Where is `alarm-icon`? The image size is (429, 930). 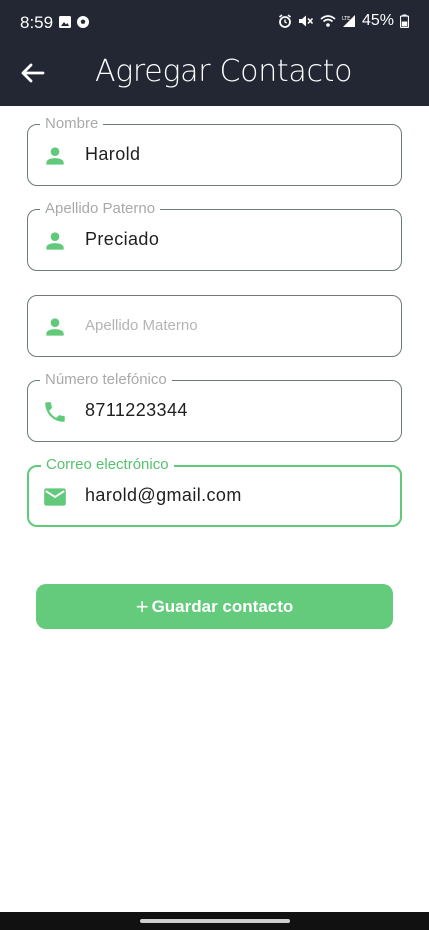
alarm-icon is located at coordinates (284, 21).